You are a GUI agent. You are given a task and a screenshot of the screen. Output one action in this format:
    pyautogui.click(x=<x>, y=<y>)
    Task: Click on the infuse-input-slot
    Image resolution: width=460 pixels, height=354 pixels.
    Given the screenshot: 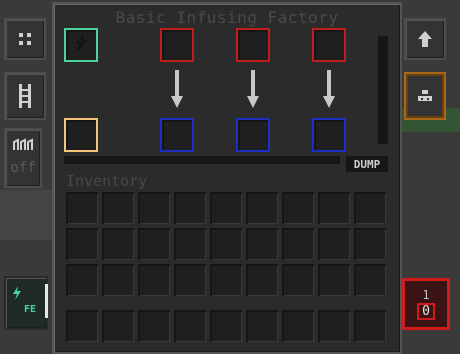 What is the action you would take?
    pyautogui.click(x=81, y=135)
    